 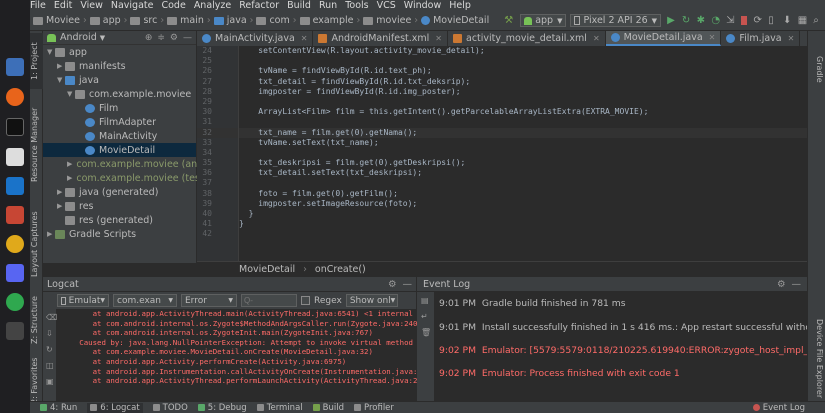 I want to click on file-manager-icon, so click(x=15, y=67).